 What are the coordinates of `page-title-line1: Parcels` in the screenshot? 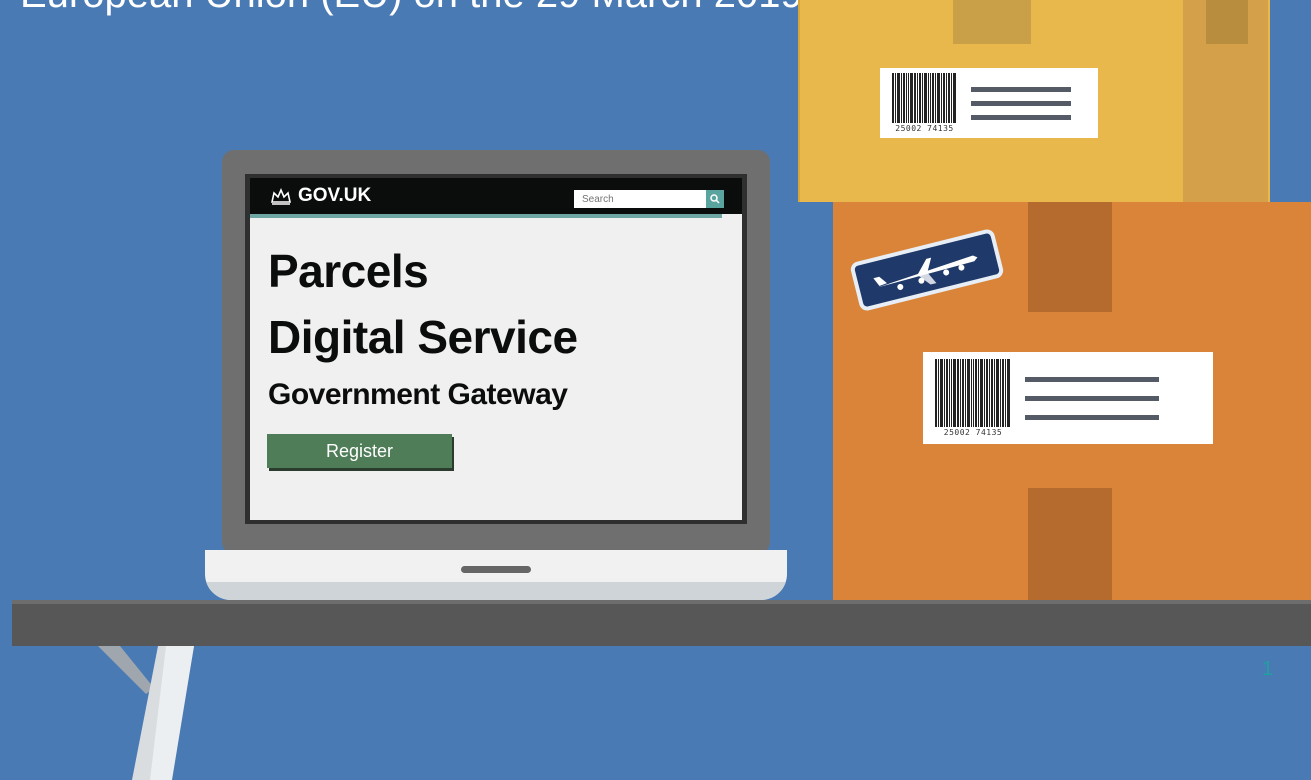 It's located at (348, 271).